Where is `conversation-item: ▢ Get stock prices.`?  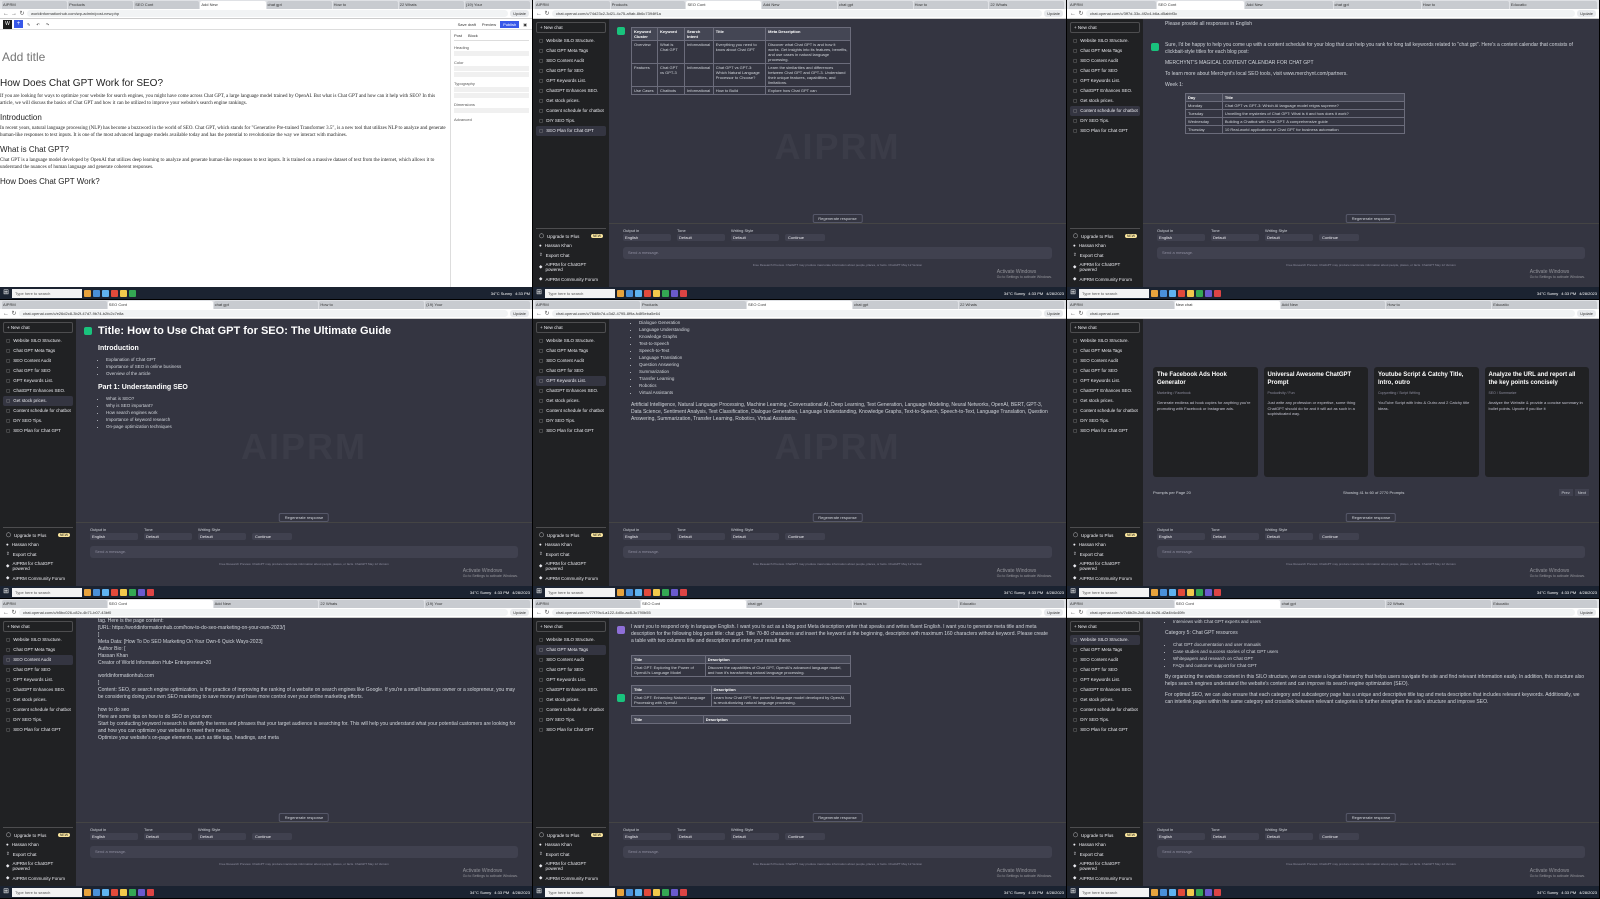
conversation-item: ▢ Get stock prices. is located at coordinates (1105, 401).